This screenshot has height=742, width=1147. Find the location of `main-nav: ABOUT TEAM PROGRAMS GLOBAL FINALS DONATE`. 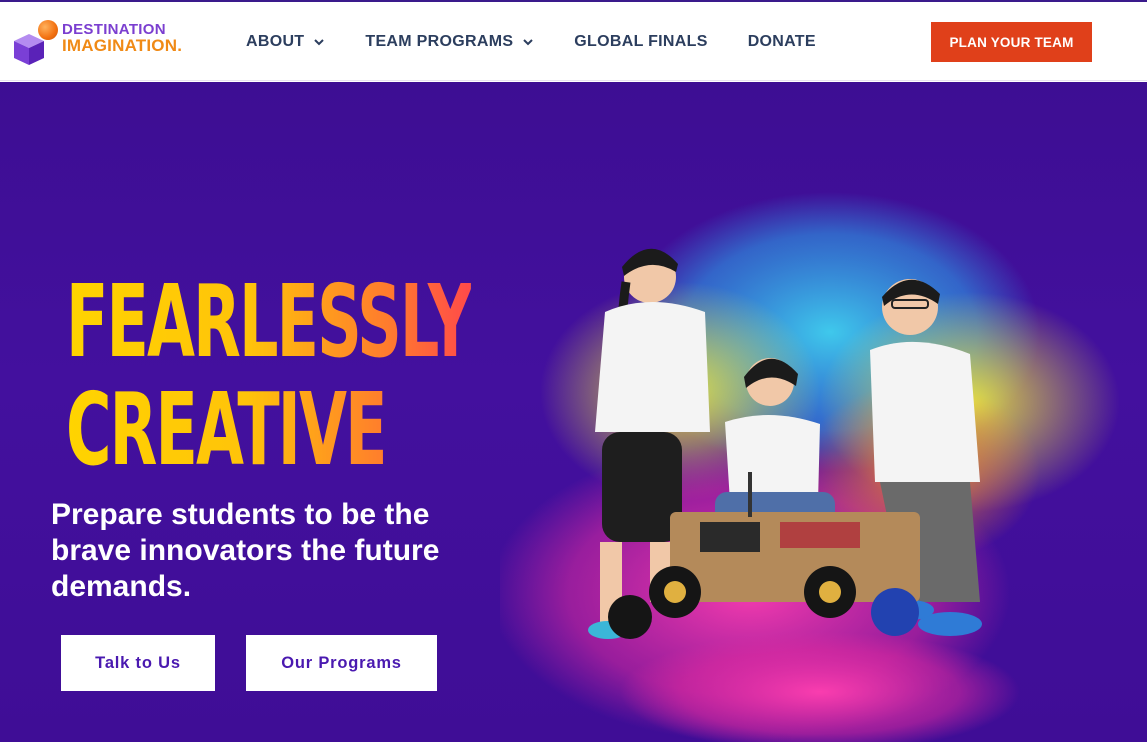

main-nav: ABOUT TEAM PROGRAMS GLOBAL FINALS DONATE is located at coordinates (551, 41).